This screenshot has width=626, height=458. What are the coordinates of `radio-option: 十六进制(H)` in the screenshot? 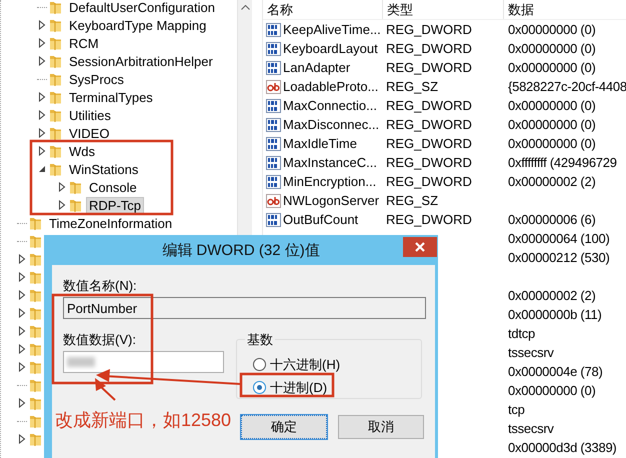 It's located at (296, 364).